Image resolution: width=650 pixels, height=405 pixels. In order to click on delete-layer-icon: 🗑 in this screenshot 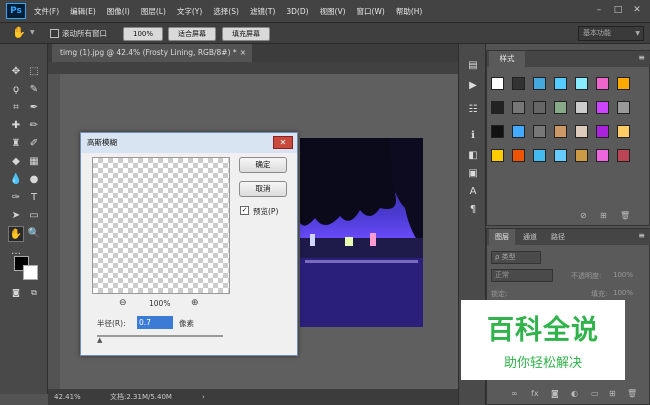, I will do `click(632, 393)`.